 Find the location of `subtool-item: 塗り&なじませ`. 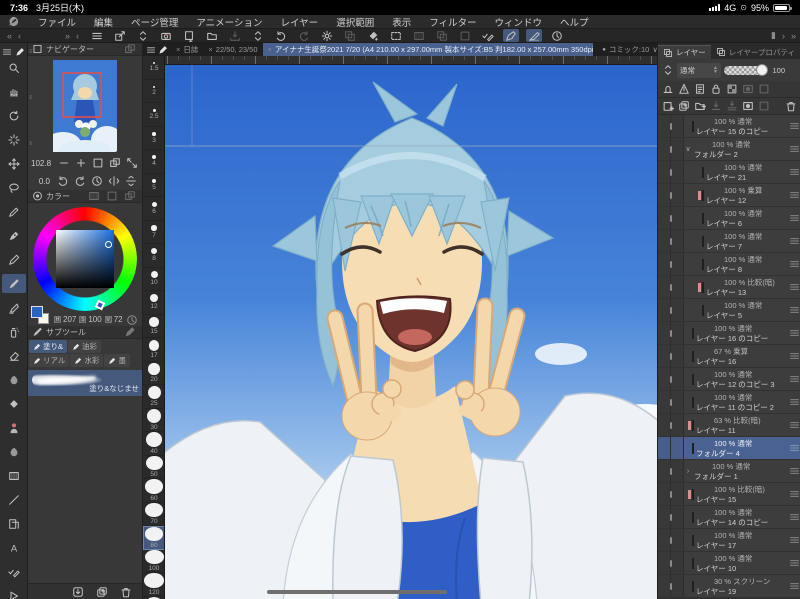

subtool-item: 塗り&なじませ is located at coordinates (85, 383).